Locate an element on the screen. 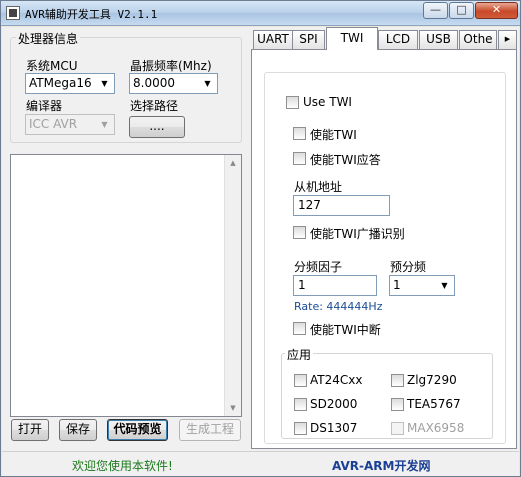 The width and height of the screenshot is (521, 477). use-twi-checkbox is located at coordinates (292, 102).